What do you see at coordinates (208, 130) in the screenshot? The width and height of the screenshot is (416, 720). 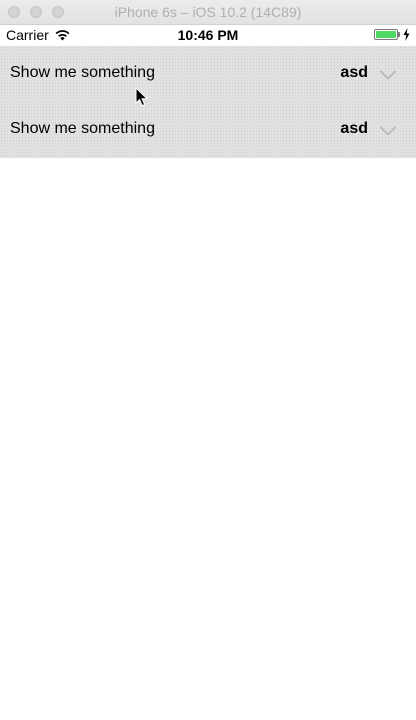 I see `dropdown-row-2: Show me something asd` at bounding box center [208, 130].